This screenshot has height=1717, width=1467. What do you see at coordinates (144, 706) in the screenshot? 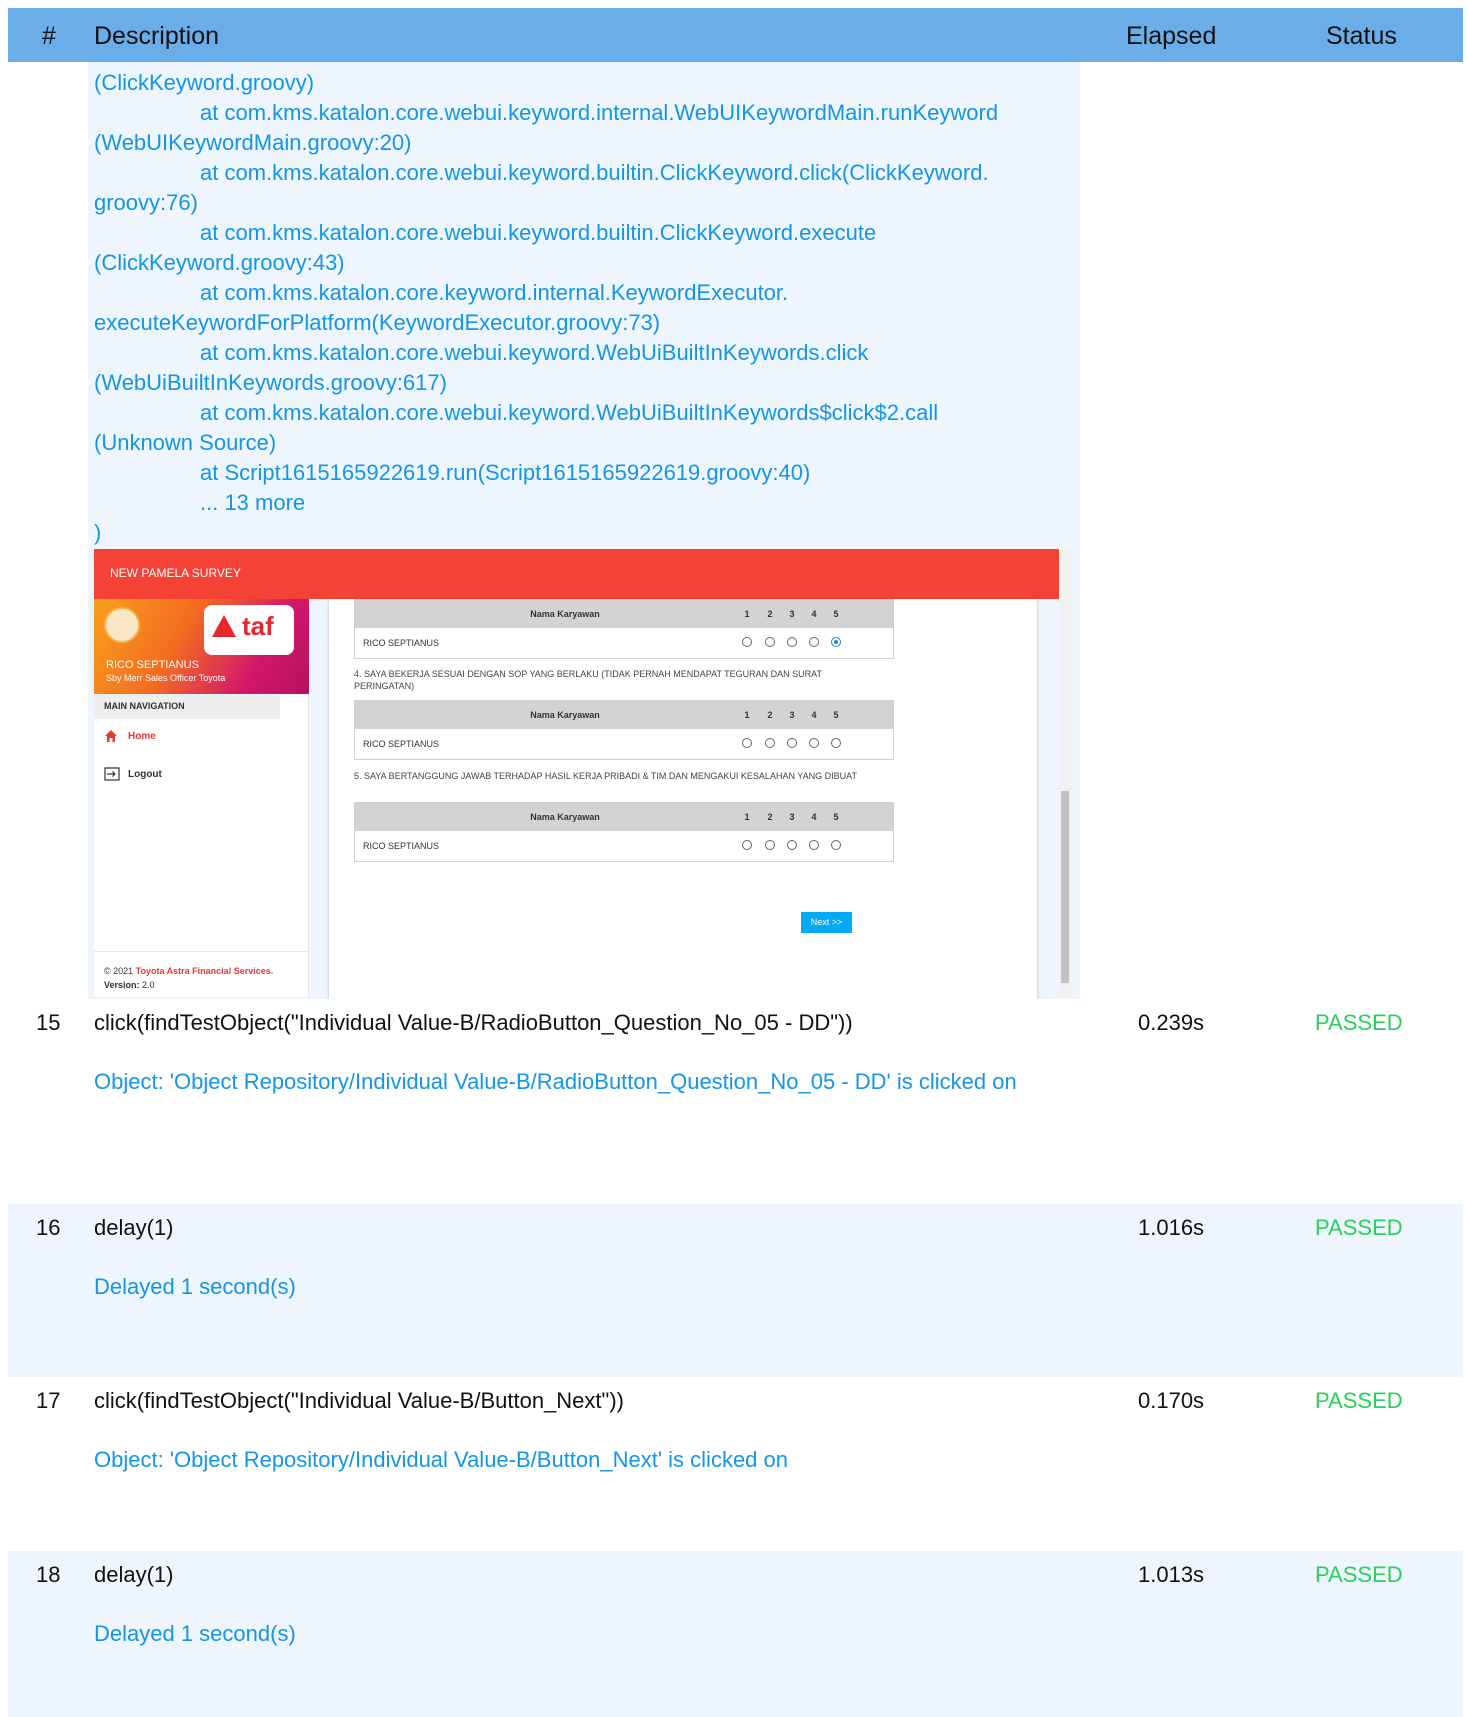
I see `main-navigation-label: MAIN NAVIGATION` at bounding box center [144, 706].